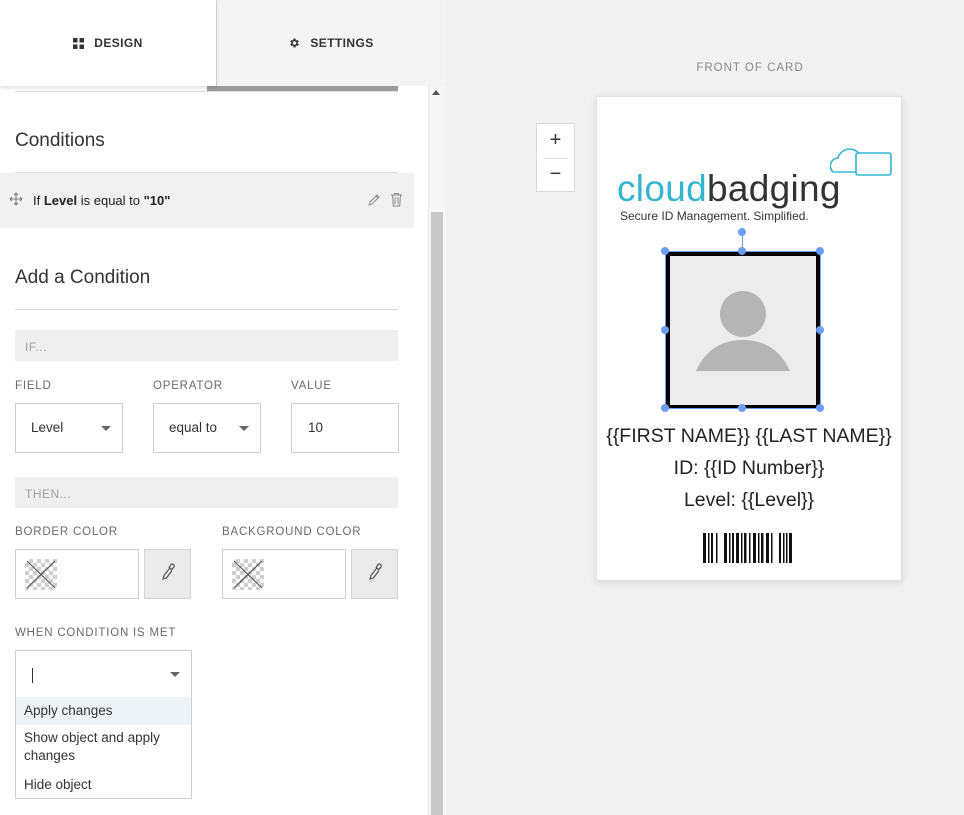 Image resolution: width=964 pixels, height=815 pixels. I want to click on field-select-value: Level, so click(47, 427).